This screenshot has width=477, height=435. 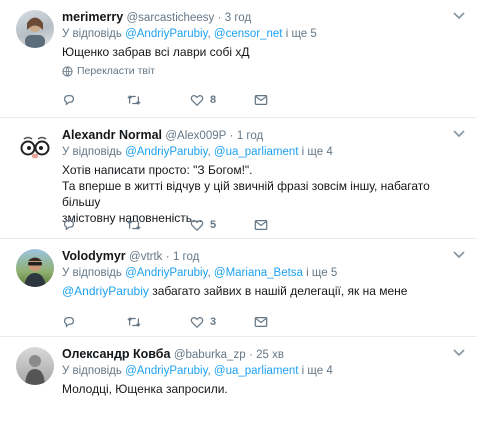 I want to click on user-handle: @Alex009P, so click(x=195, y=136).